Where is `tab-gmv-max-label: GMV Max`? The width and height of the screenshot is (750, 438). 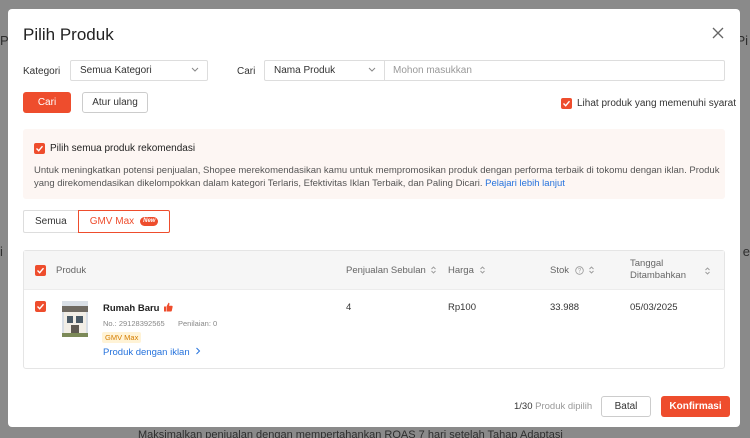 tab-gmv-max-label: GMV Max is located at coordinates (112, 221).